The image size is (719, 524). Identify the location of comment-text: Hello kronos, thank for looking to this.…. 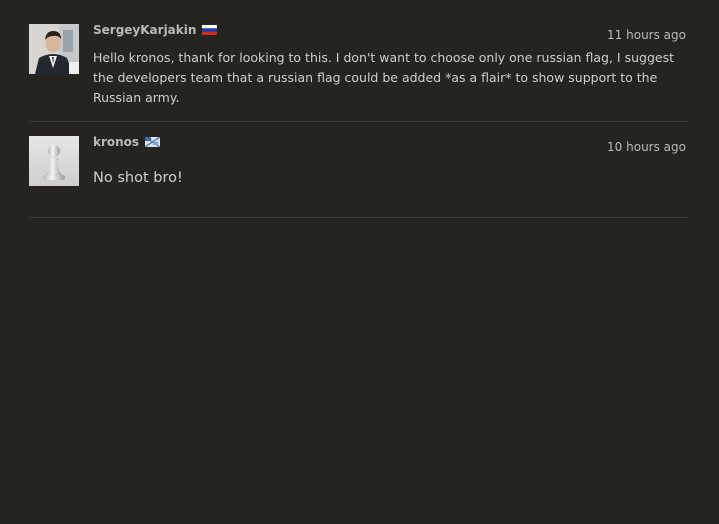
(383, 77).